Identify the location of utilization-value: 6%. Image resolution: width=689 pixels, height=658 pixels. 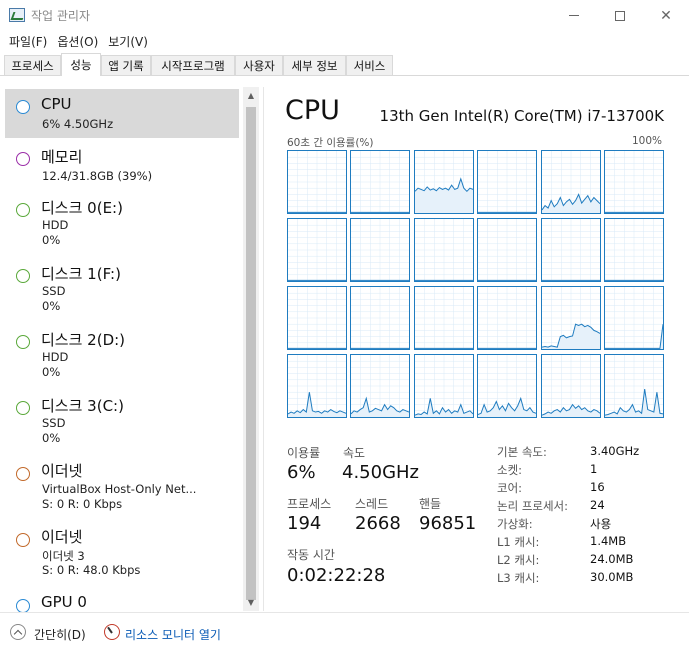
(301, 472).